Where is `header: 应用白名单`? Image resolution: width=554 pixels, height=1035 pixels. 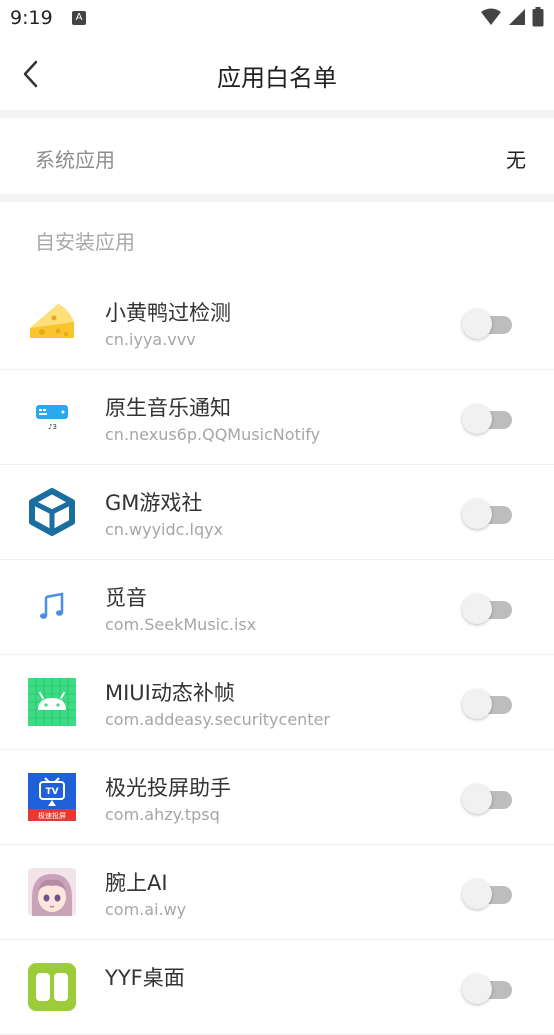 header: 应用白名单 is located at coordinates (277, 74).